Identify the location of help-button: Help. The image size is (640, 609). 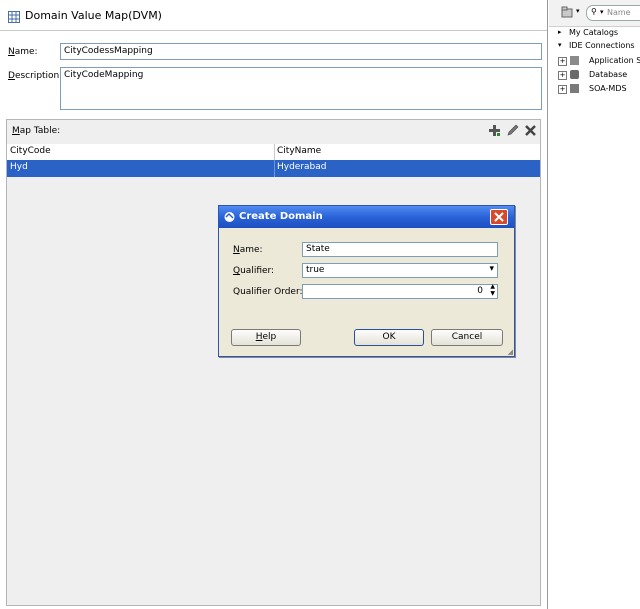
(266, 337).